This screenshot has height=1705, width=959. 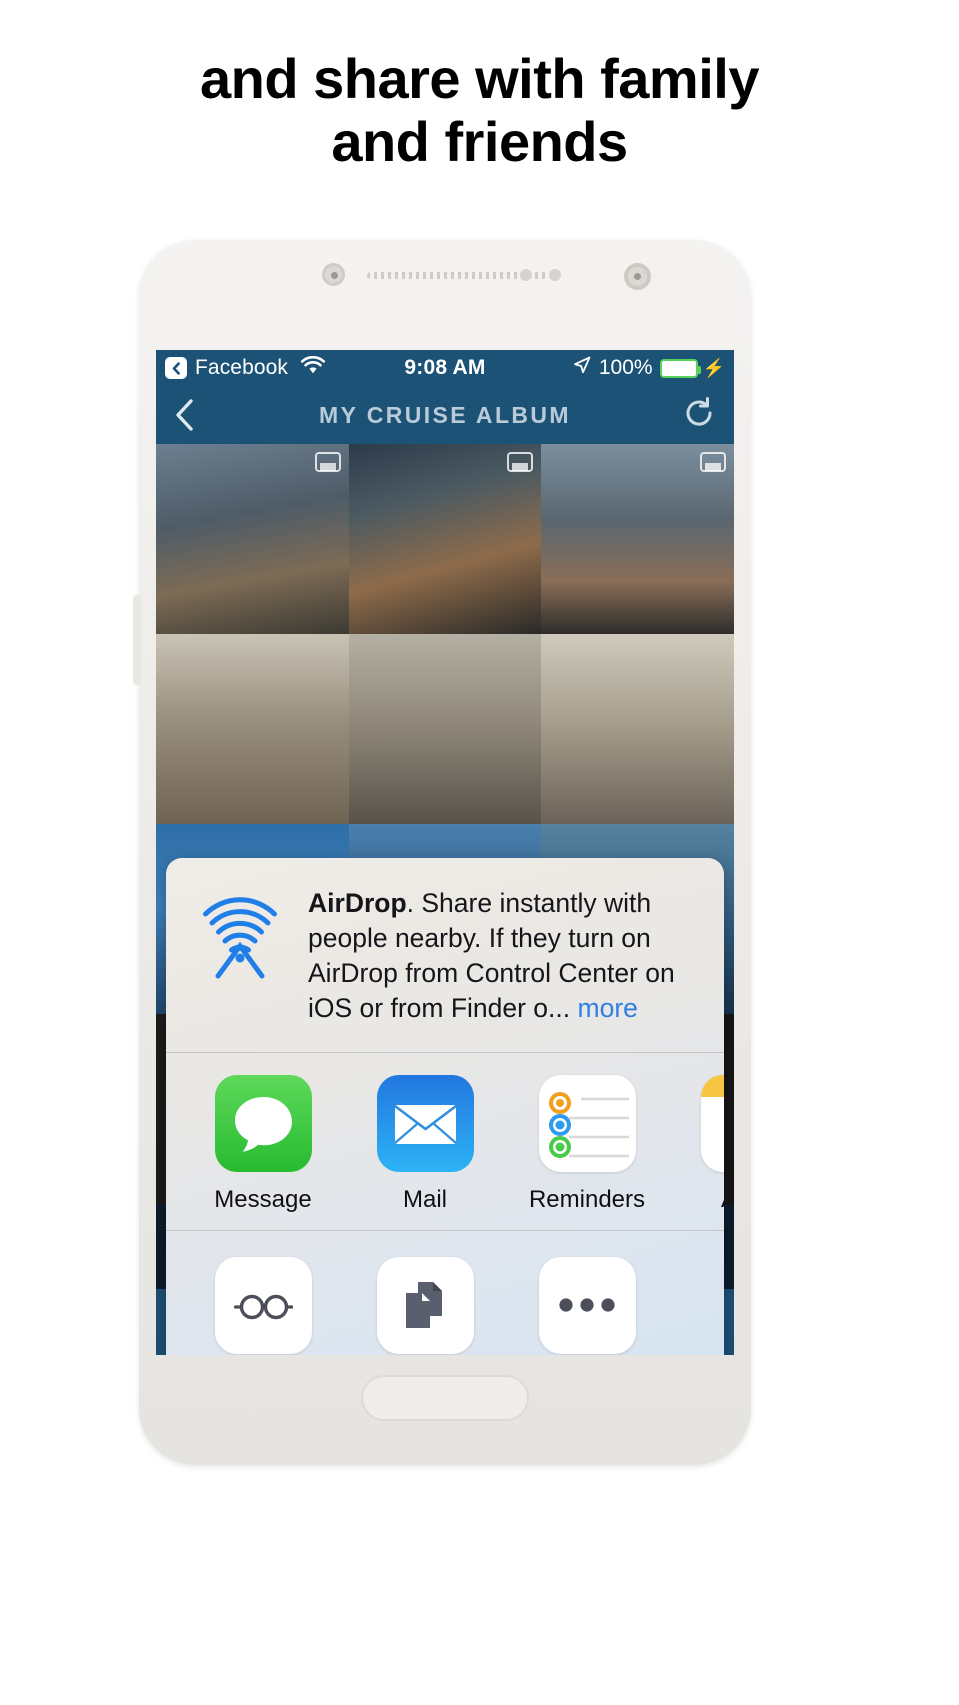 I want to click on battery-percent-label: 100%, so click(x=625, y=367).